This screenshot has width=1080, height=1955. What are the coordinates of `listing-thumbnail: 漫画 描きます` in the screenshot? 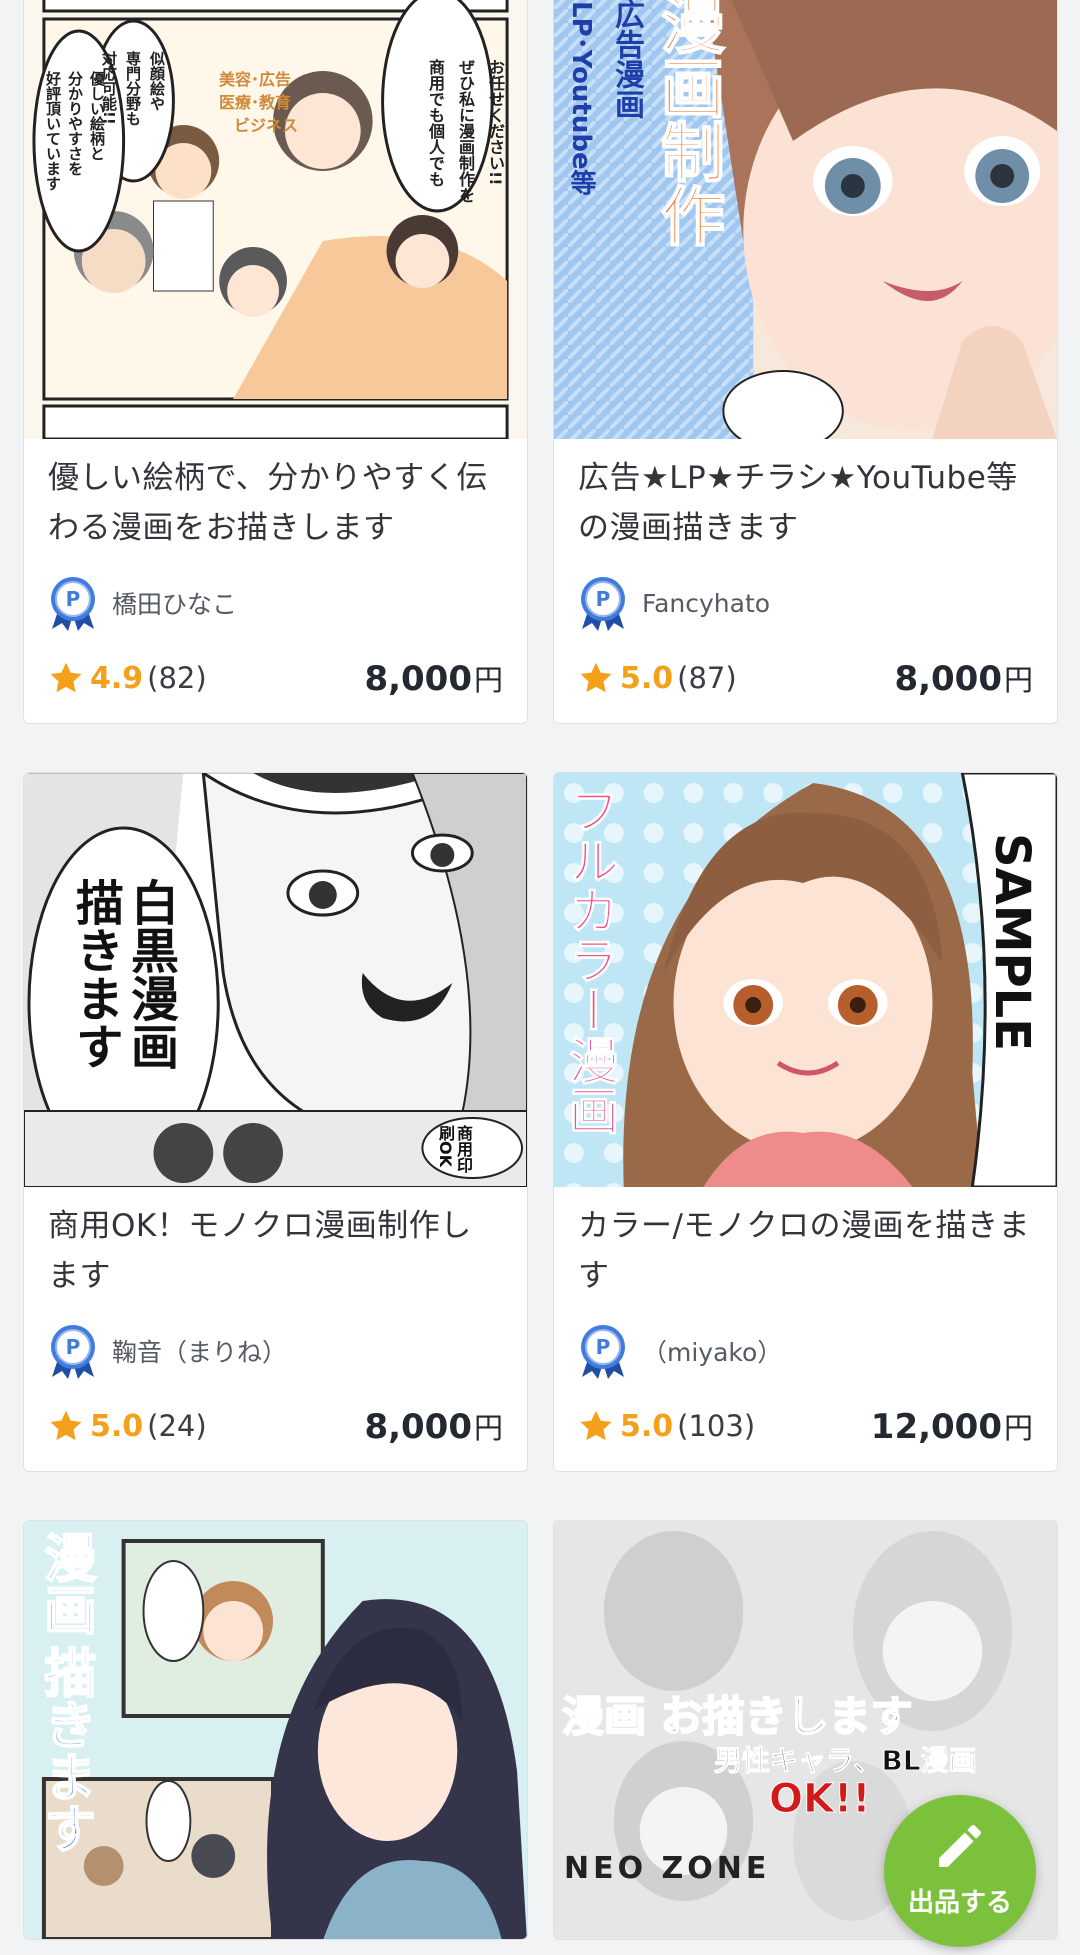 It's located at (275, 1730).